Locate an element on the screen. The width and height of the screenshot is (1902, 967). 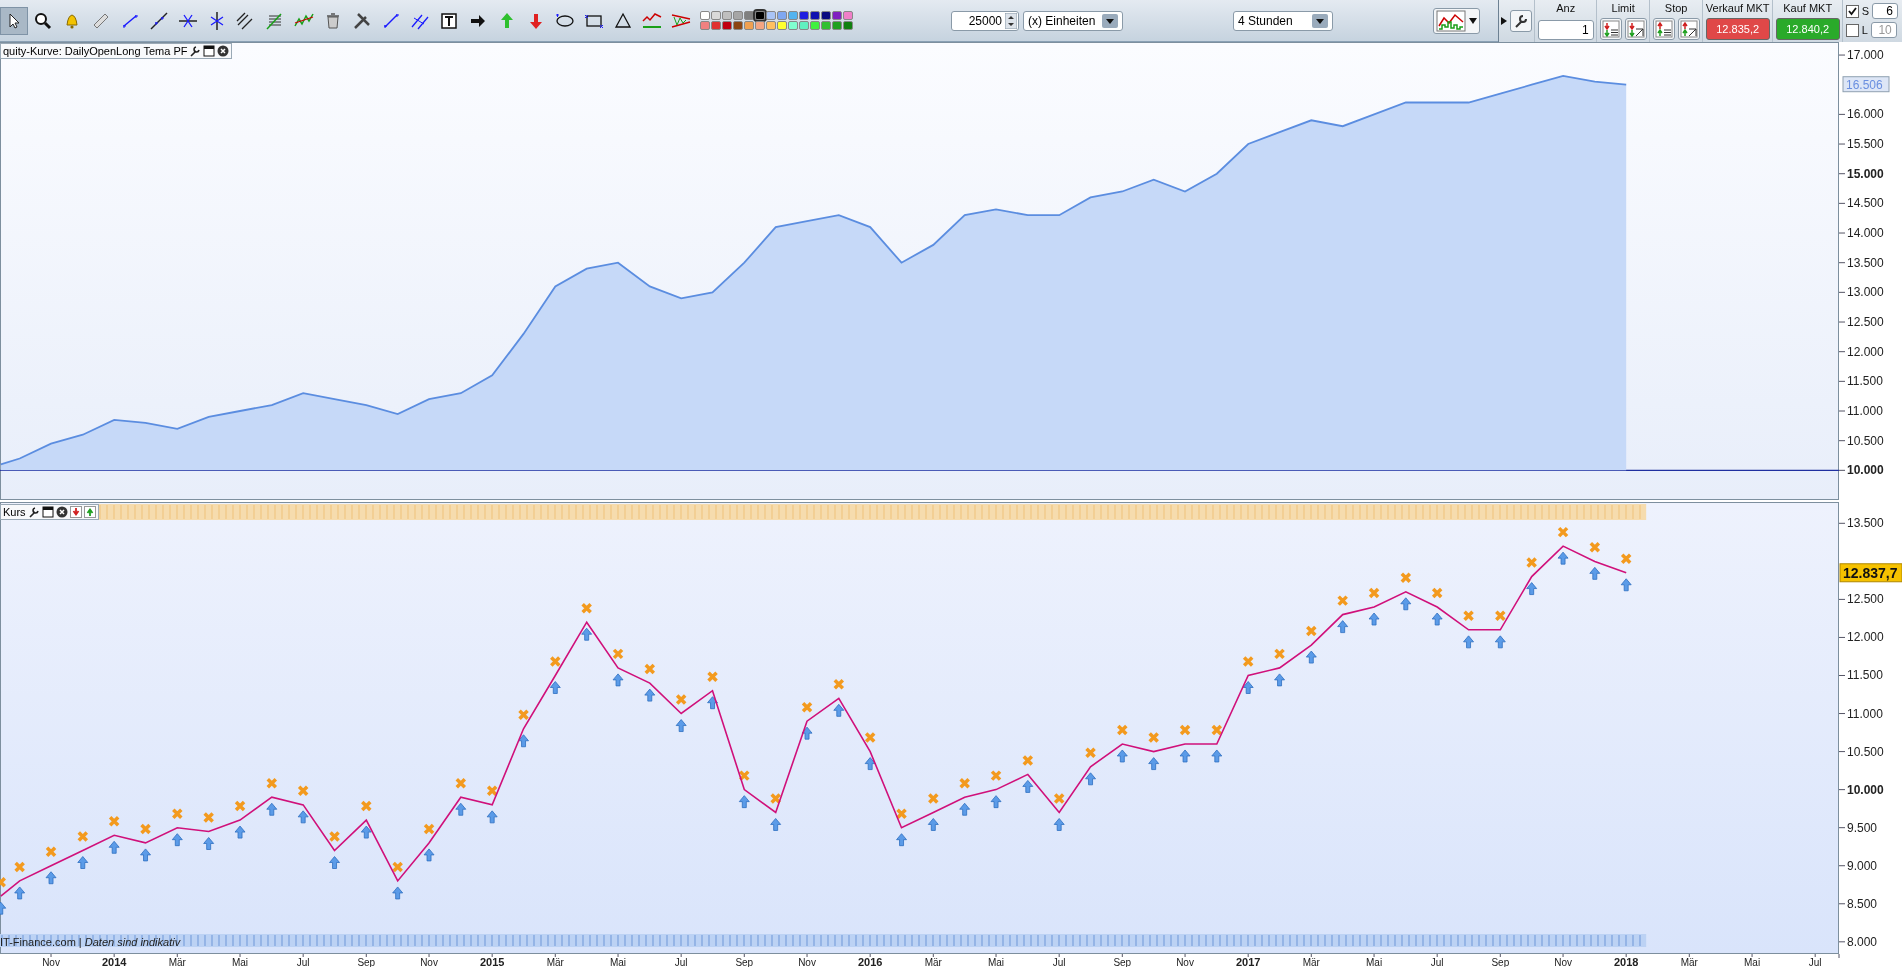
buy-label: Kauf MKT is located at coordinates (1808, 7).